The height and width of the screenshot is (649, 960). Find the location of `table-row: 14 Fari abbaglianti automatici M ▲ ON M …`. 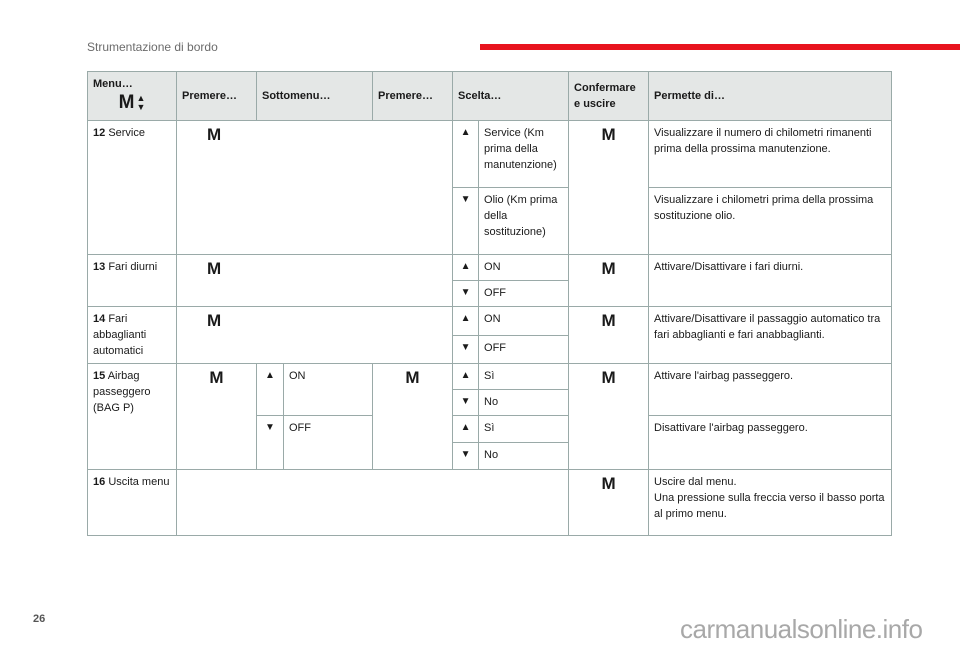

table-row: 14 Fari abbaglianti automatici M ▲ ON M … is located at coordinates (490, 335).